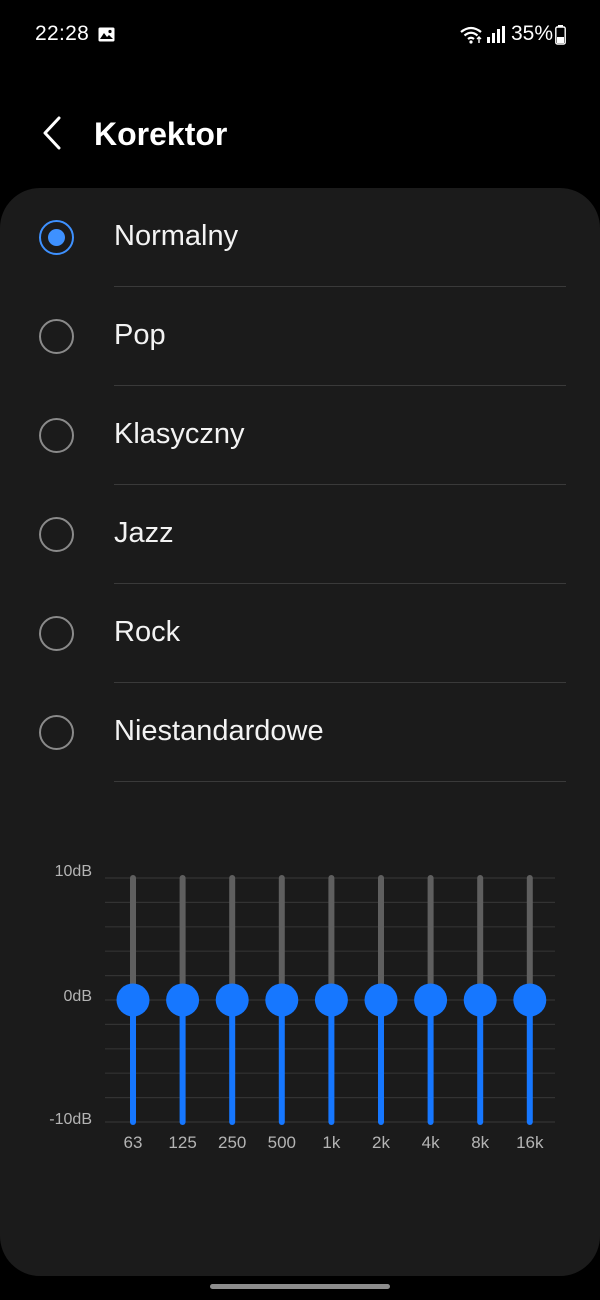 This screenshot has height=1300, width=600. What do you see at coordinates (161, 134) in the screenshot?
I see `page-title: Korektor` at bounding box center [161, 134].